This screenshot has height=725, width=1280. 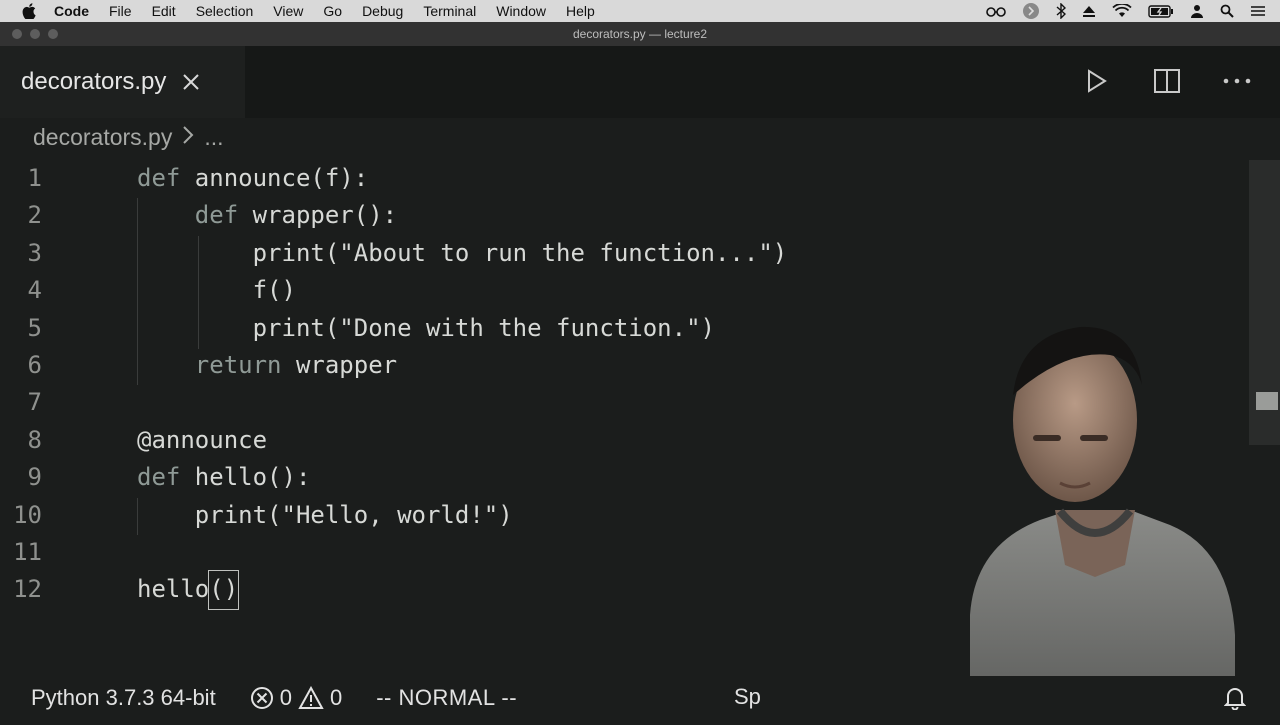 I want to click on editor-tab-decorators: decorators.py, so click(x=122, y=82).